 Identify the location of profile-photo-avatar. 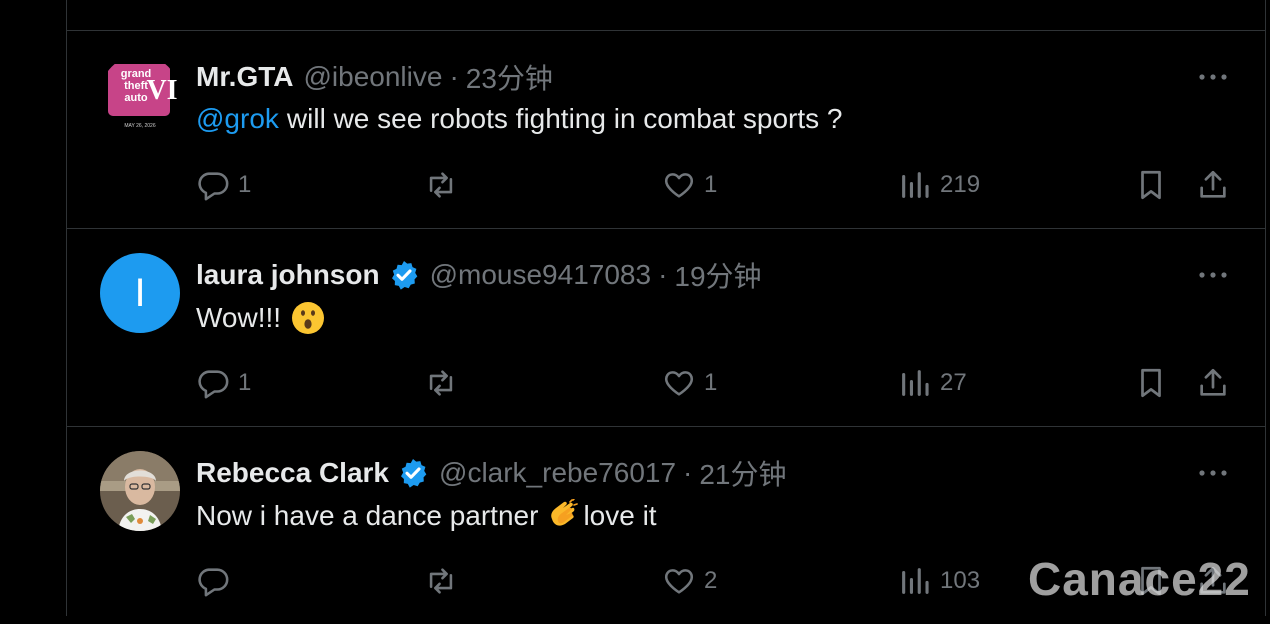
(140, 491).